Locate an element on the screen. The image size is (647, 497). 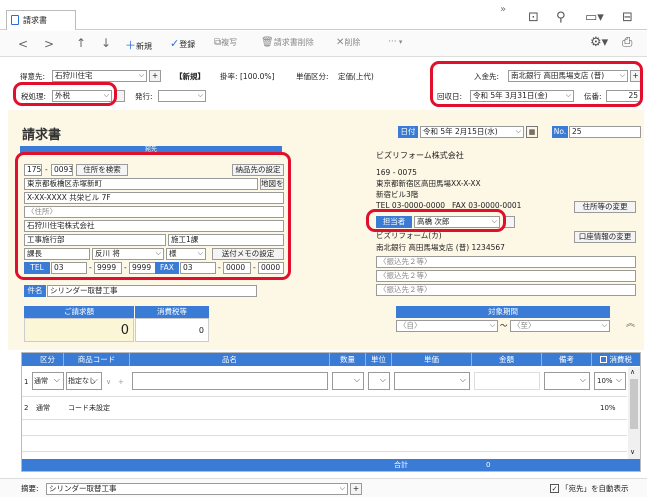
print-icon: ⎙ is located at coordinates (627, 42).